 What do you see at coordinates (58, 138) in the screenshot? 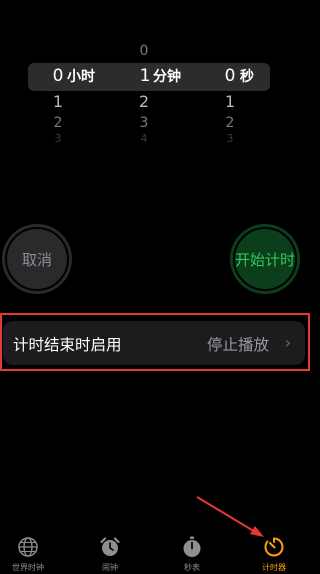
I see `hours-option: 3` at bounding box center [58, 138].